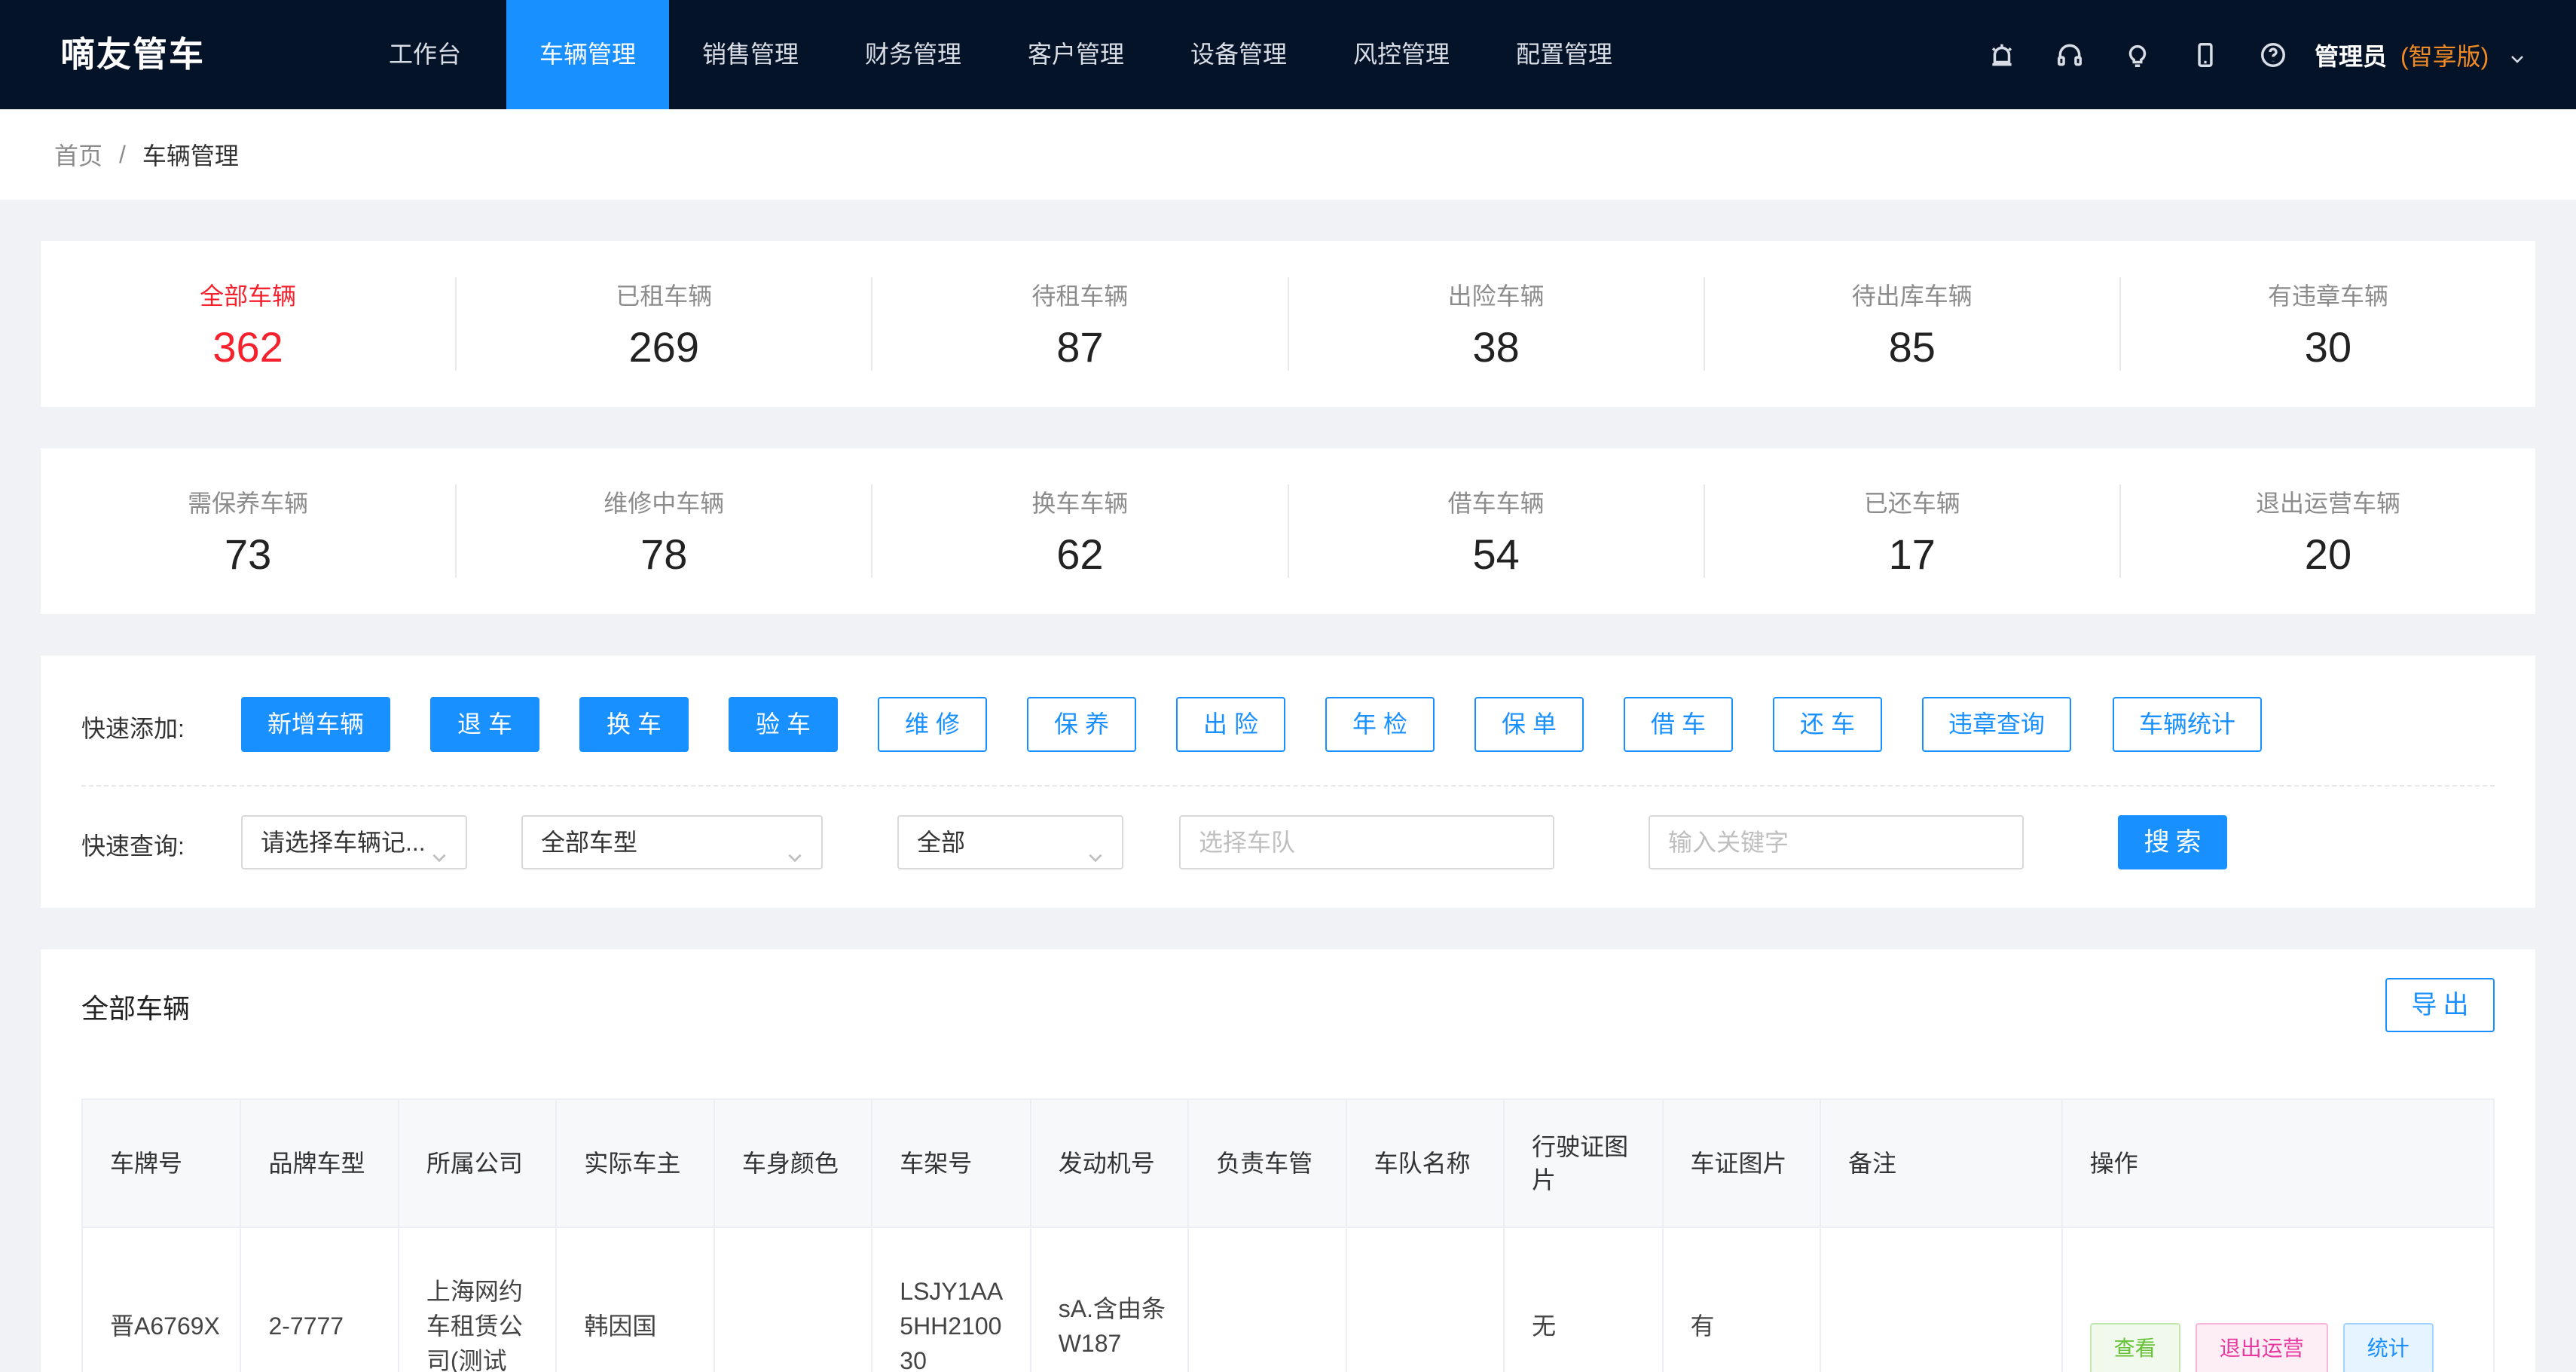 Image resolution: width=2576 pixels, height=1372 pixels. What do you see at coordinates (2328, 554) in the screenshot?
I see `stat-value: 20` at bounding box center [2328, 554].